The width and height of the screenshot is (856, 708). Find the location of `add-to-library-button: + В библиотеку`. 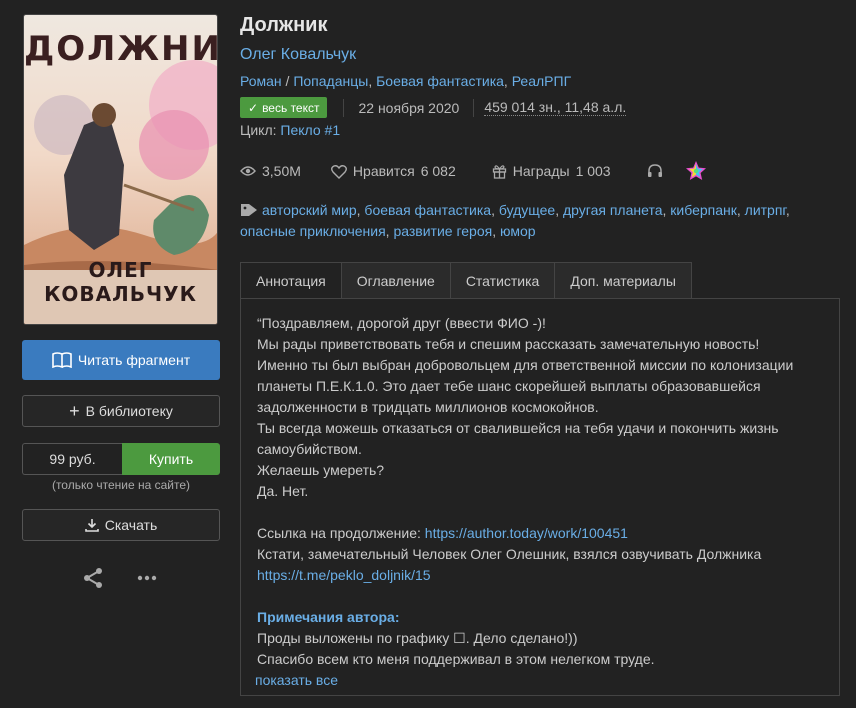

add-to-library-button: + В библиотеку is located at coordinates (121, 411).